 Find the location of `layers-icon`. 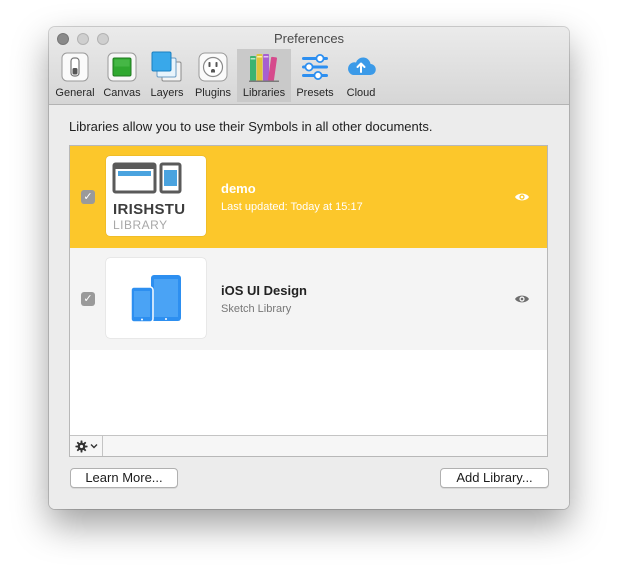

layers-icon is located at coordinates (167, 67).